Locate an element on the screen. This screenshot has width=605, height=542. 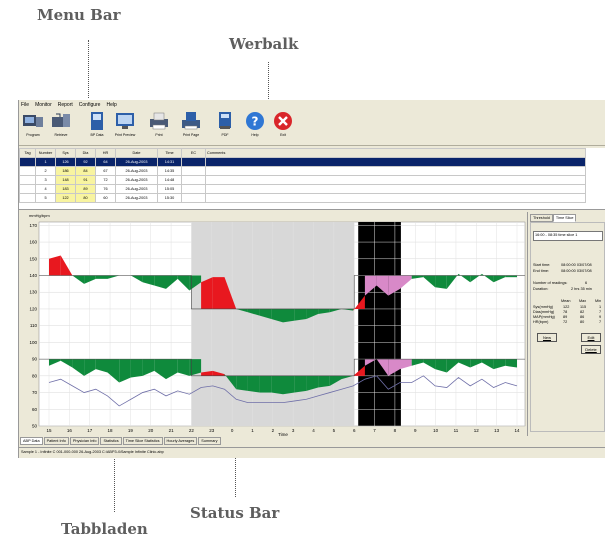
status-bar-leader is located at coordinates (235, 476).